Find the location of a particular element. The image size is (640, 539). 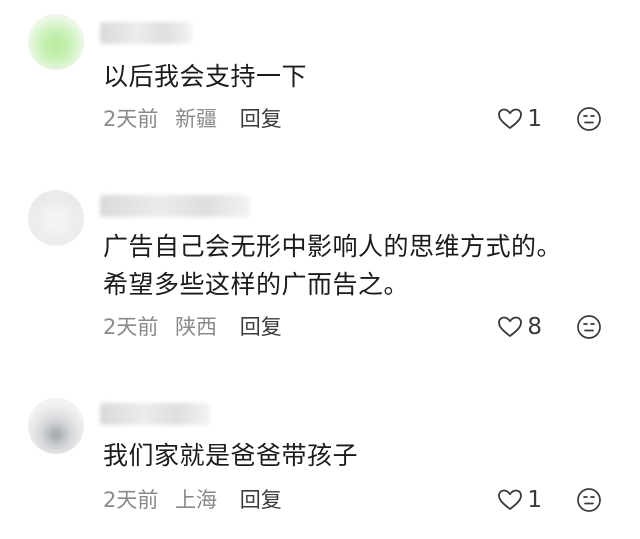

comment-location: 上海 is located at coordinates (196, 500).